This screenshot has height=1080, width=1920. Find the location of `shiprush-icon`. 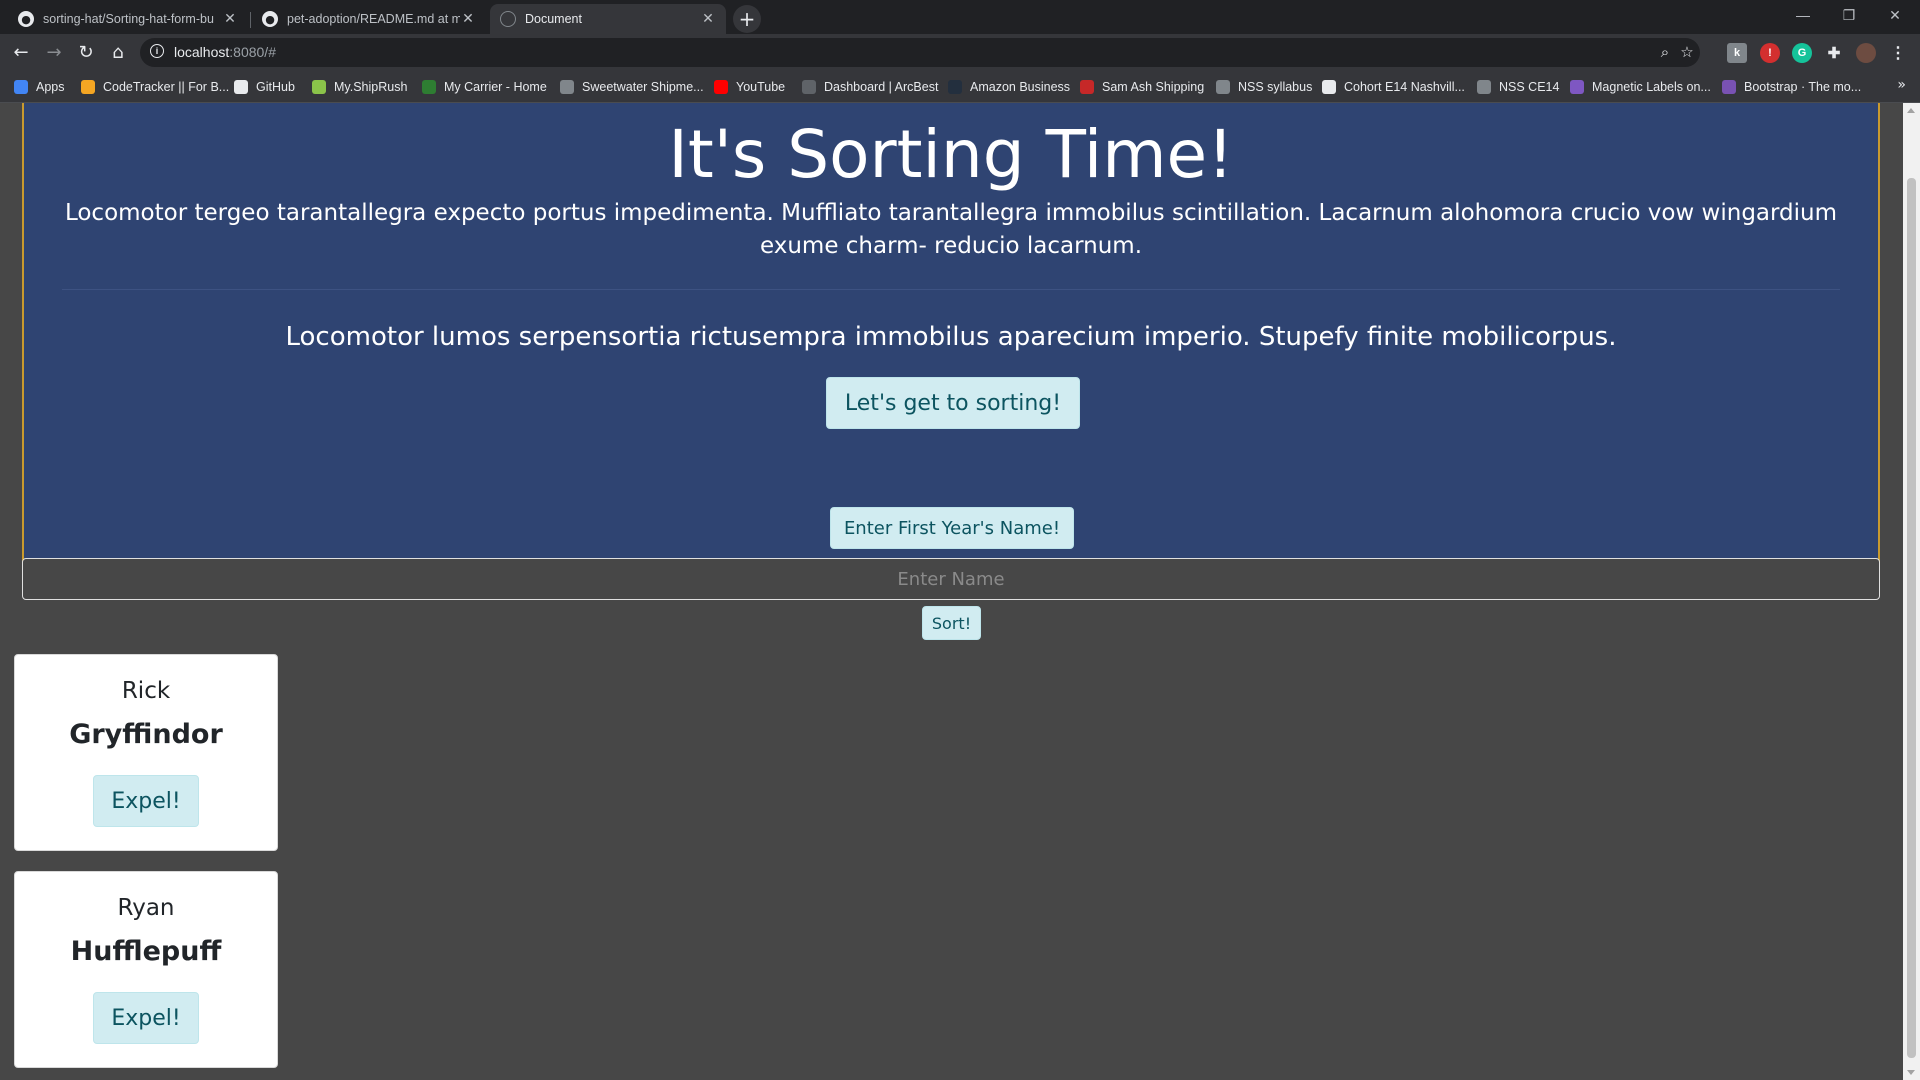

shiprush-icon is located at coordinates (319, 87).